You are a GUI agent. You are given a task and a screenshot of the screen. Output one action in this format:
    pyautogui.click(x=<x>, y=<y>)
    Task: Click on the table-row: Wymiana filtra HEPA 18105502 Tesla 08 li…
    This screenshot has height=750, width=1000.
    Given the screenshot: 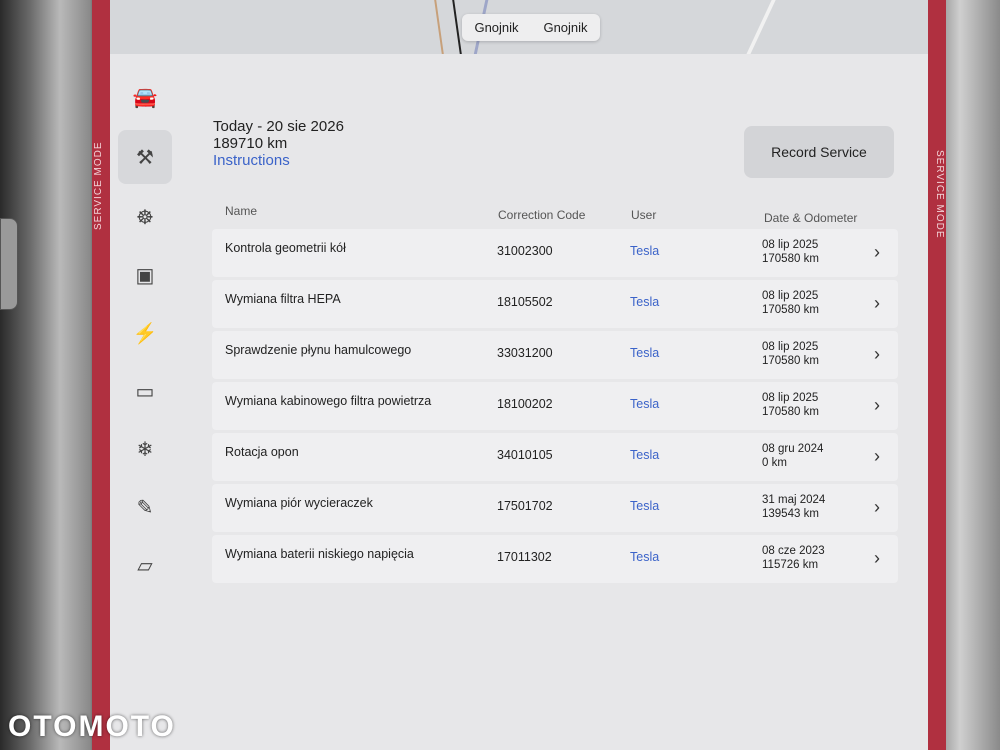 What is the action you would take?
    pyautogui.click(x=555, y=304)
    